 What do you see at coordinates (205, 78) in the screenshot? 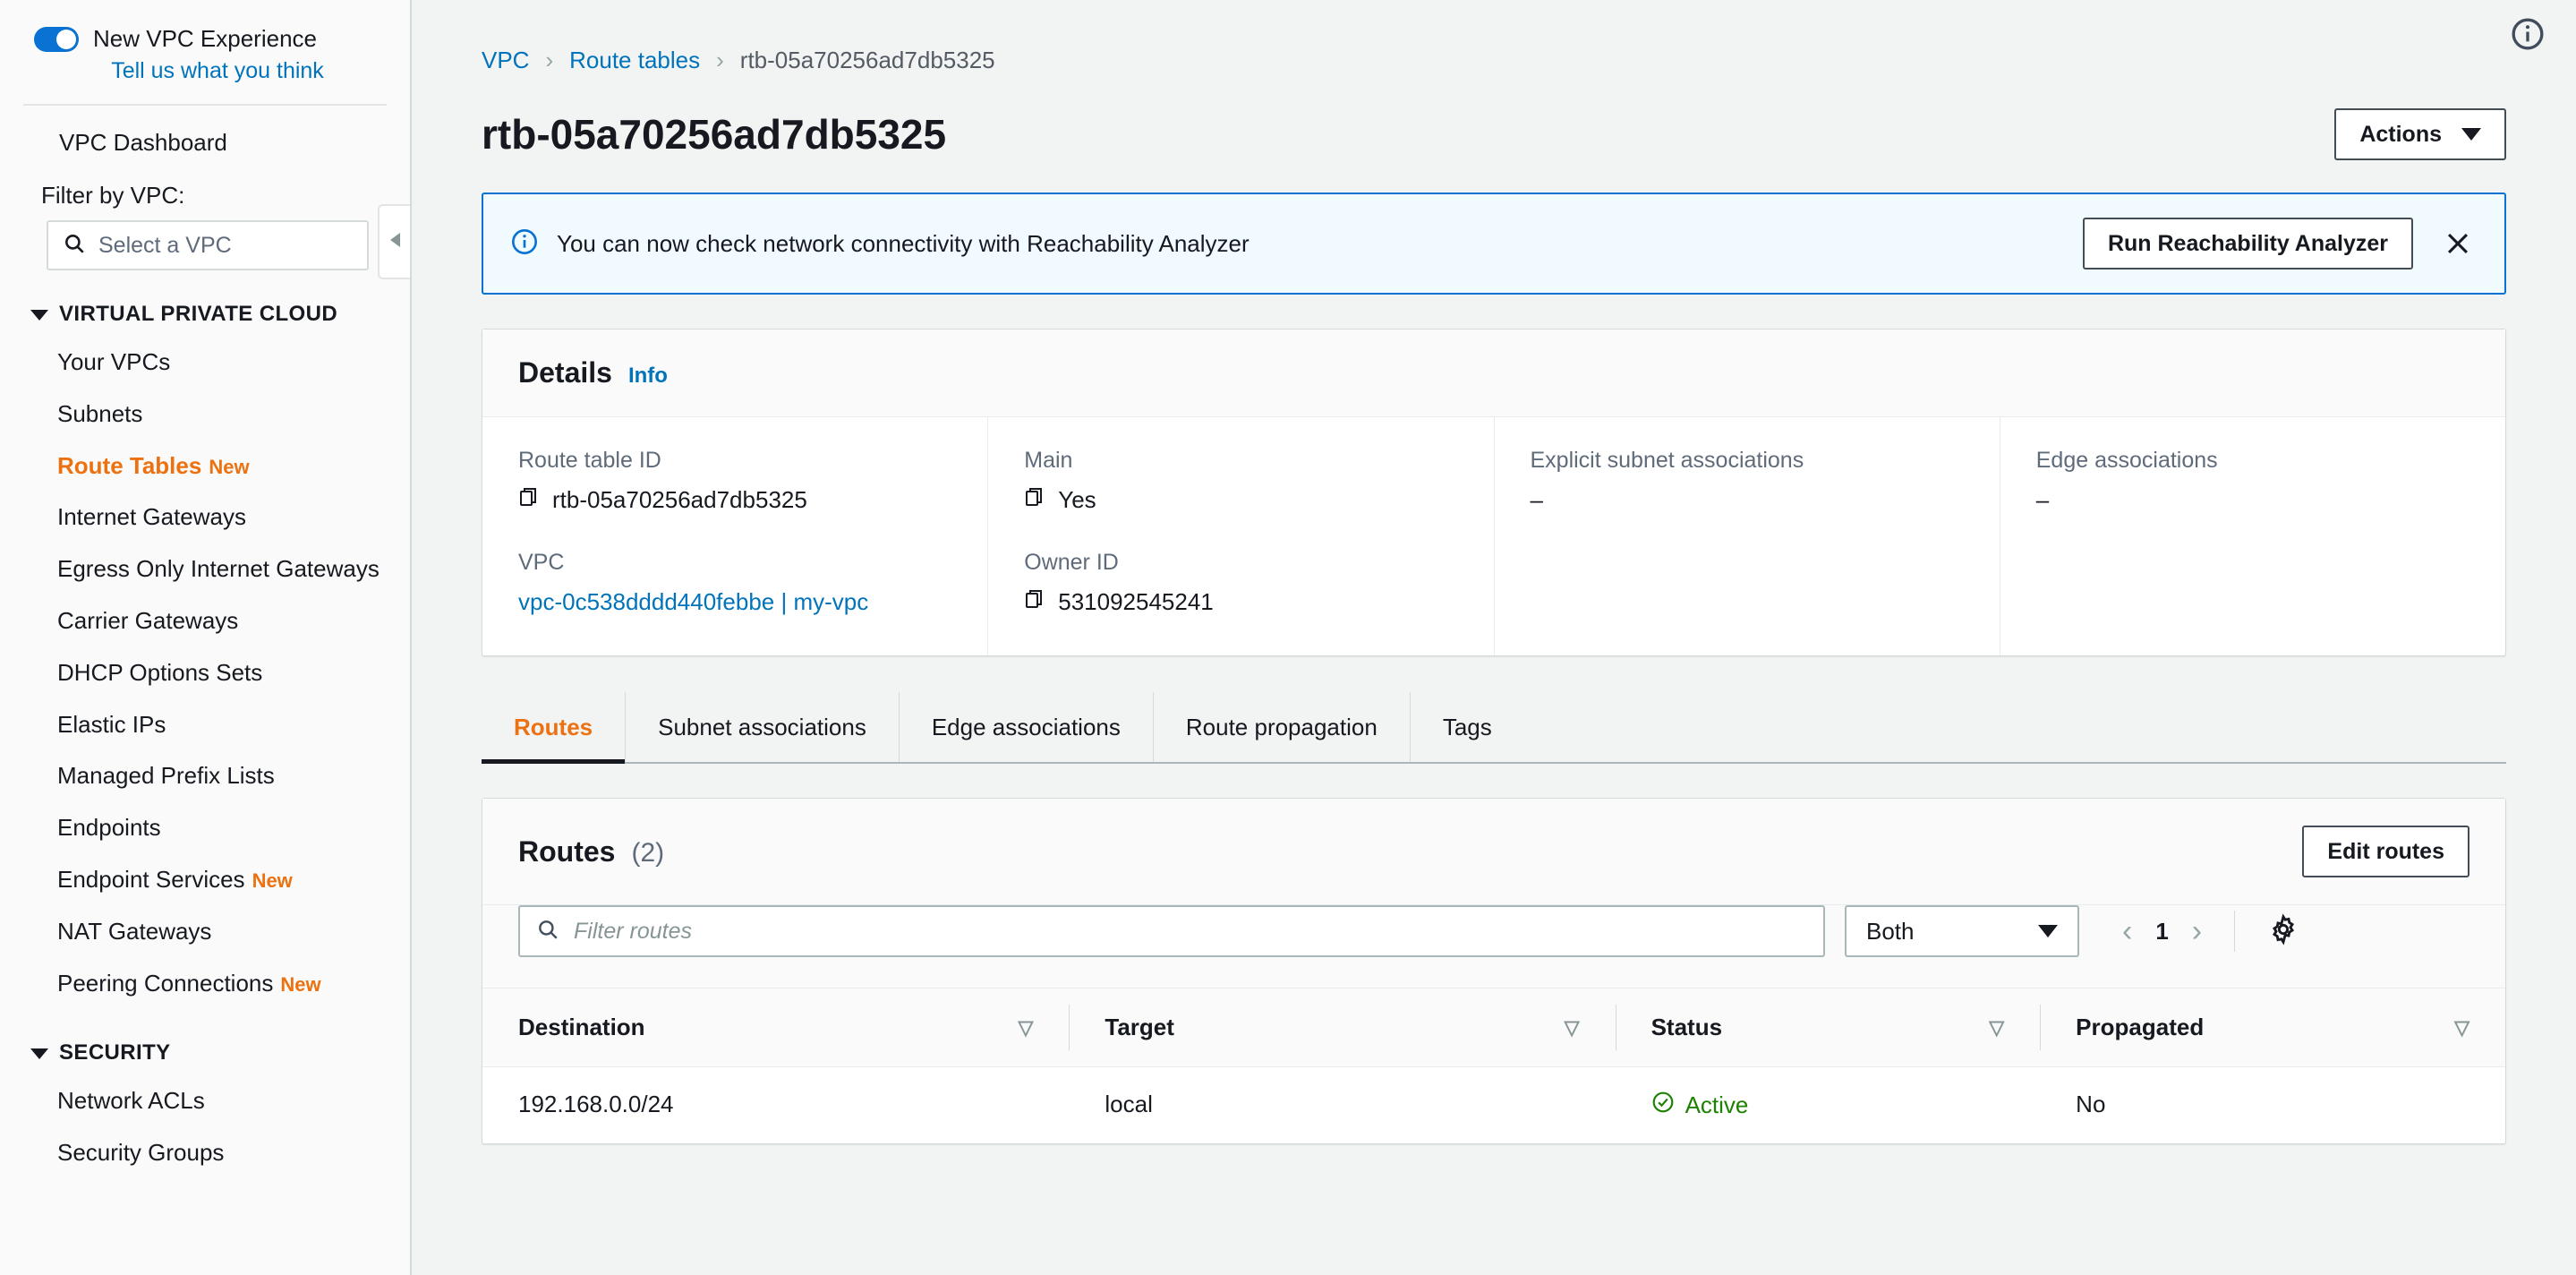
I see `tell-us-what-you-think-link: Tell us what you think` at bounding box center [205, 78].